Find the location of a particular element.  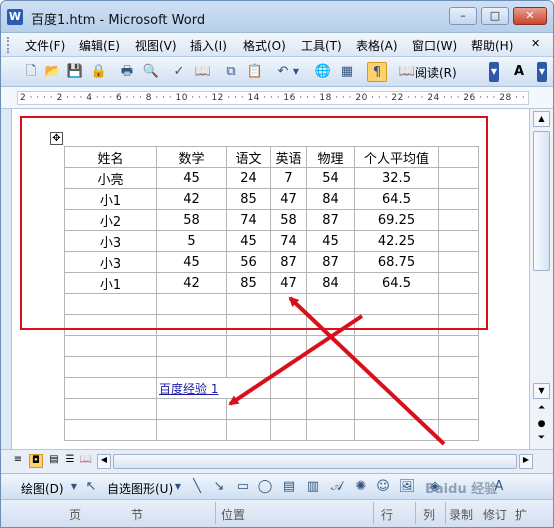

arrow-to-table is located at coordinates (367, 371).